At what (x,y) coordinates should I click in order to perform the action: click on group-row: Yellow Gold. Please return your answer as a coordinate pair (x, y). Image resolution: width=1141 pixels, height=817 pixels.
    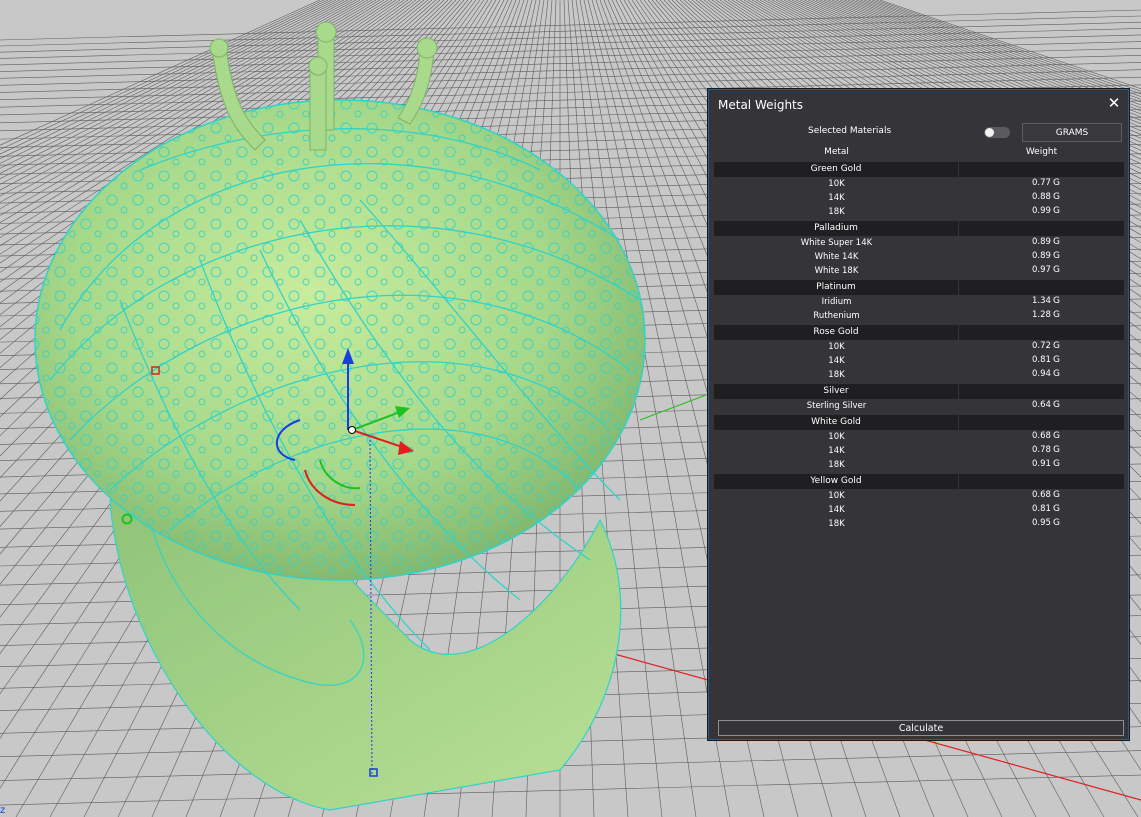
    Looking at the image, I should click on (919, 481).